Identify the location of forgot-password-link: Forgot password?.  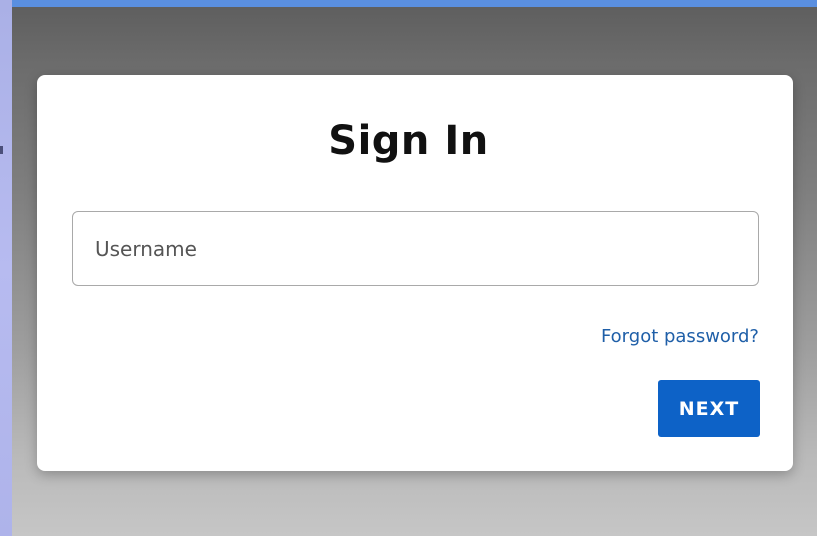
(680, 336).